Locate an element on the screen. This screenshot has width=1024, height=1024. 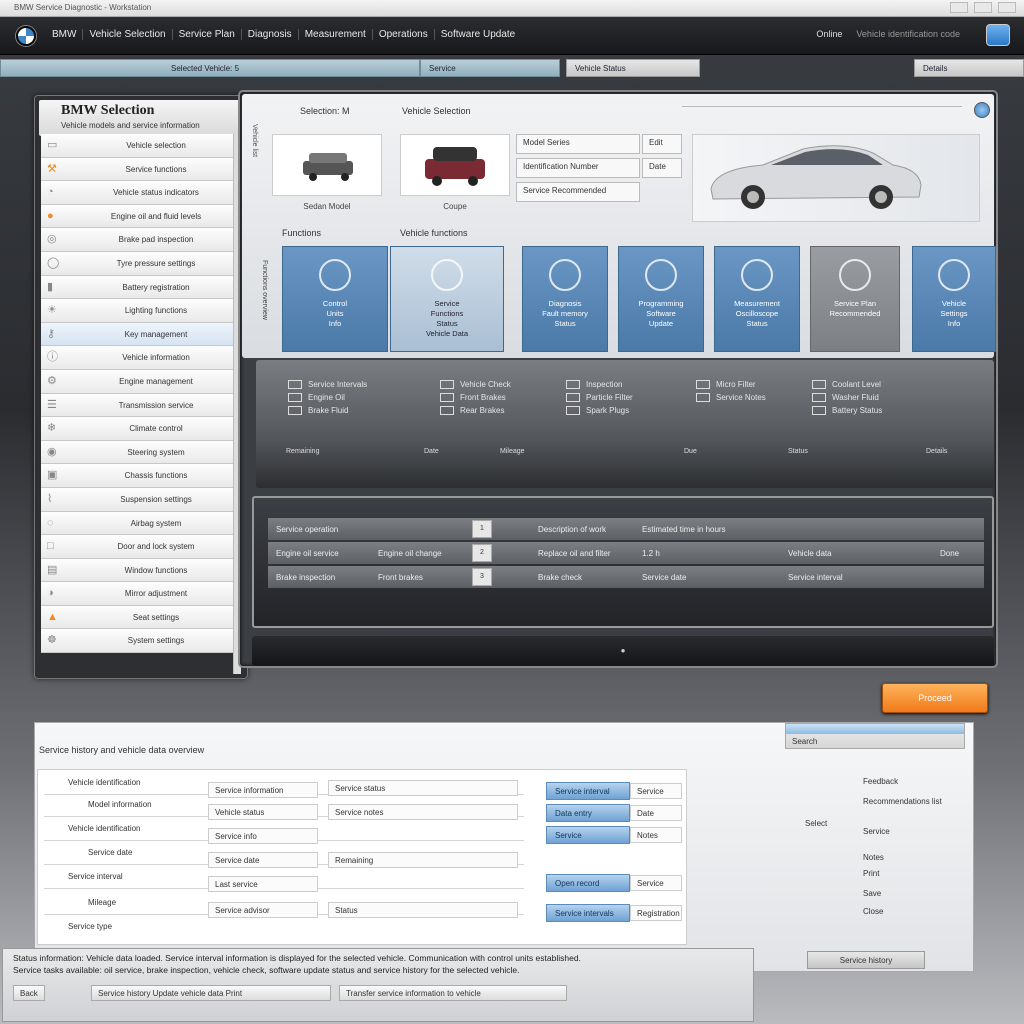
sidebar-item: ◔ Vehicle status indicators is located at coordinates (142, 193).